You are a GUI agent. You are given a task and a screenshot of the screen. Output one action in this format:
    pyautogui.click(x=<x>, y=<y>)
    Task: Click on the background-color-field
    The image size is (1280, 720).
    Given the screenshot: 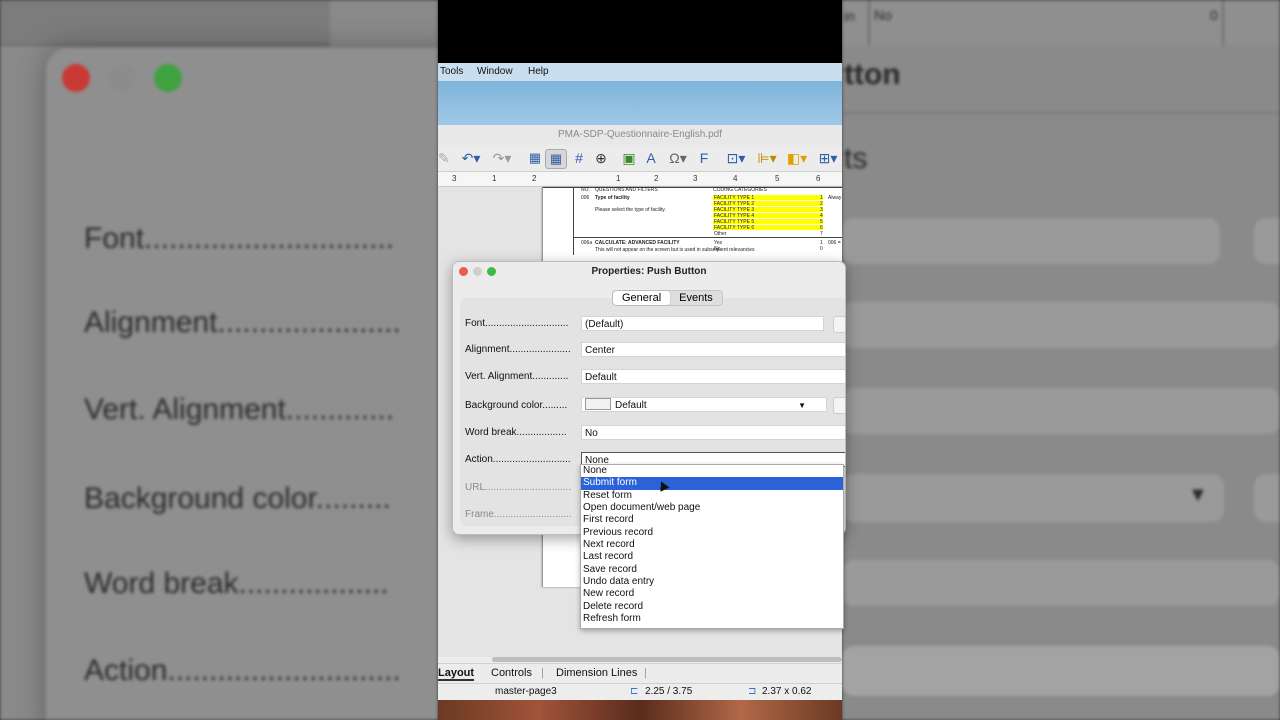 What is the action you would take?
    pyautogui.click(x=1033, y=498)
    